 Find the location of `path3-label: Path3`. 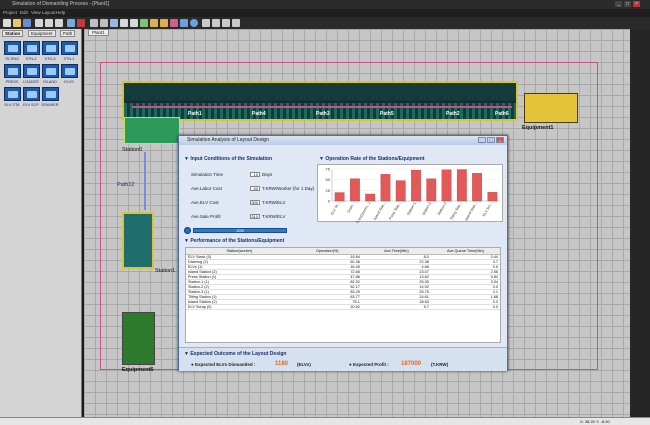

path3-label: Path3 is located at coordinates (323, 114).